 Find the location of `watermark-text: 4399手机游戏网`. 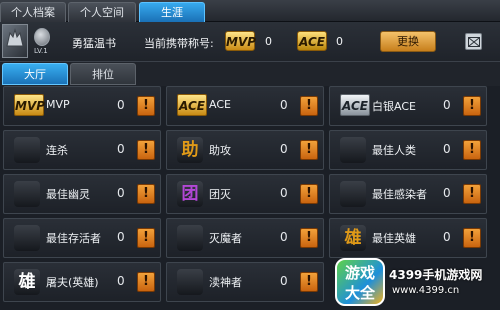

watermark-text: 4399手机游戏网 is located at coordinates (436, 275).